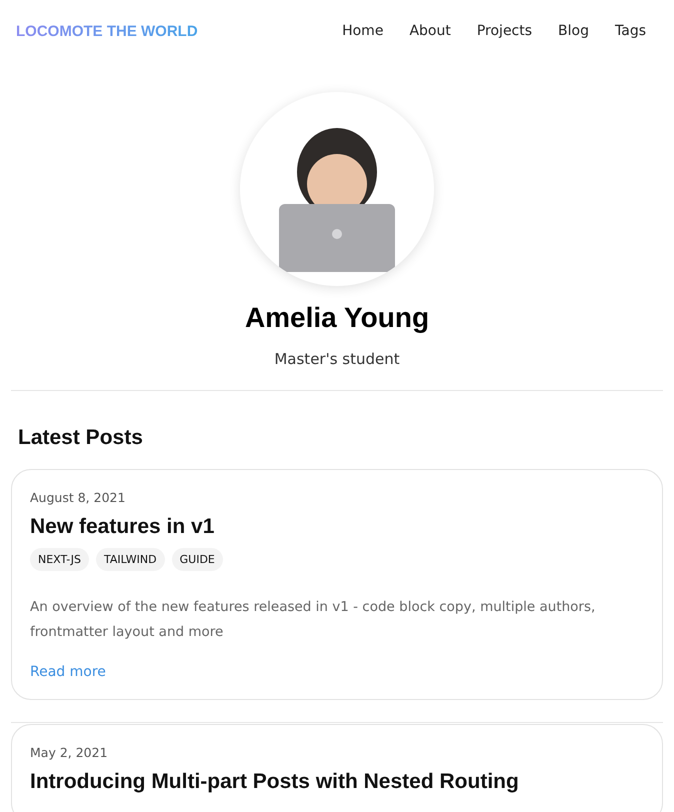  What do you see at coordinates (337, 359) in the screenshot?
I see `profile-role: Master's student` at bounding box center [337, 359].